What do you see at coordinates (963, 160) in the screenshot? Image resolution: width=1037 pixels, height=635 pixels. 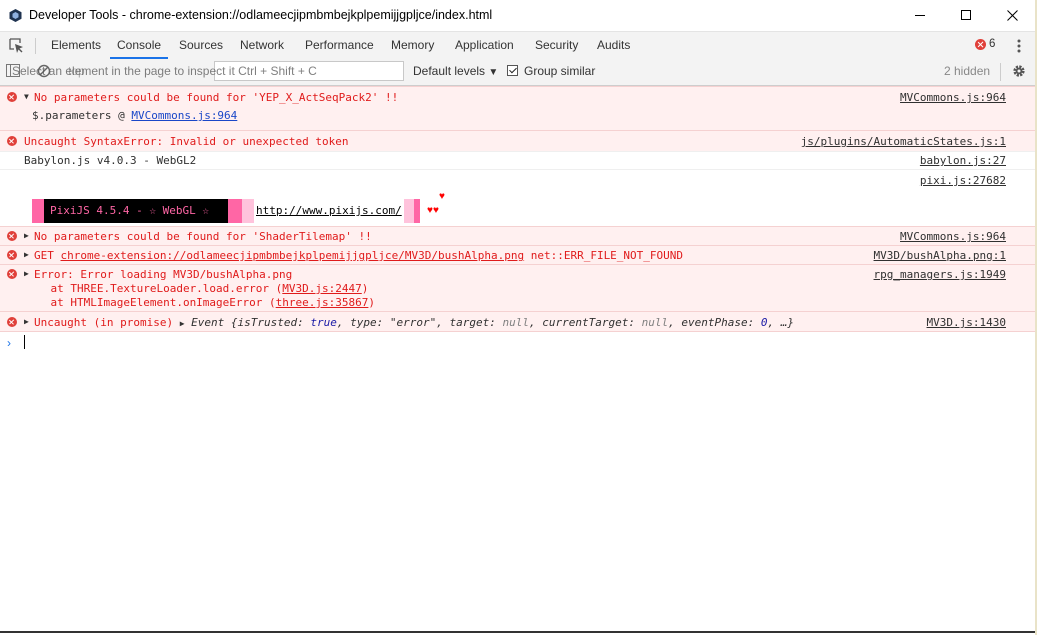 I see `message-source-link: babylon.js:27` at bounding box center [963, 160].